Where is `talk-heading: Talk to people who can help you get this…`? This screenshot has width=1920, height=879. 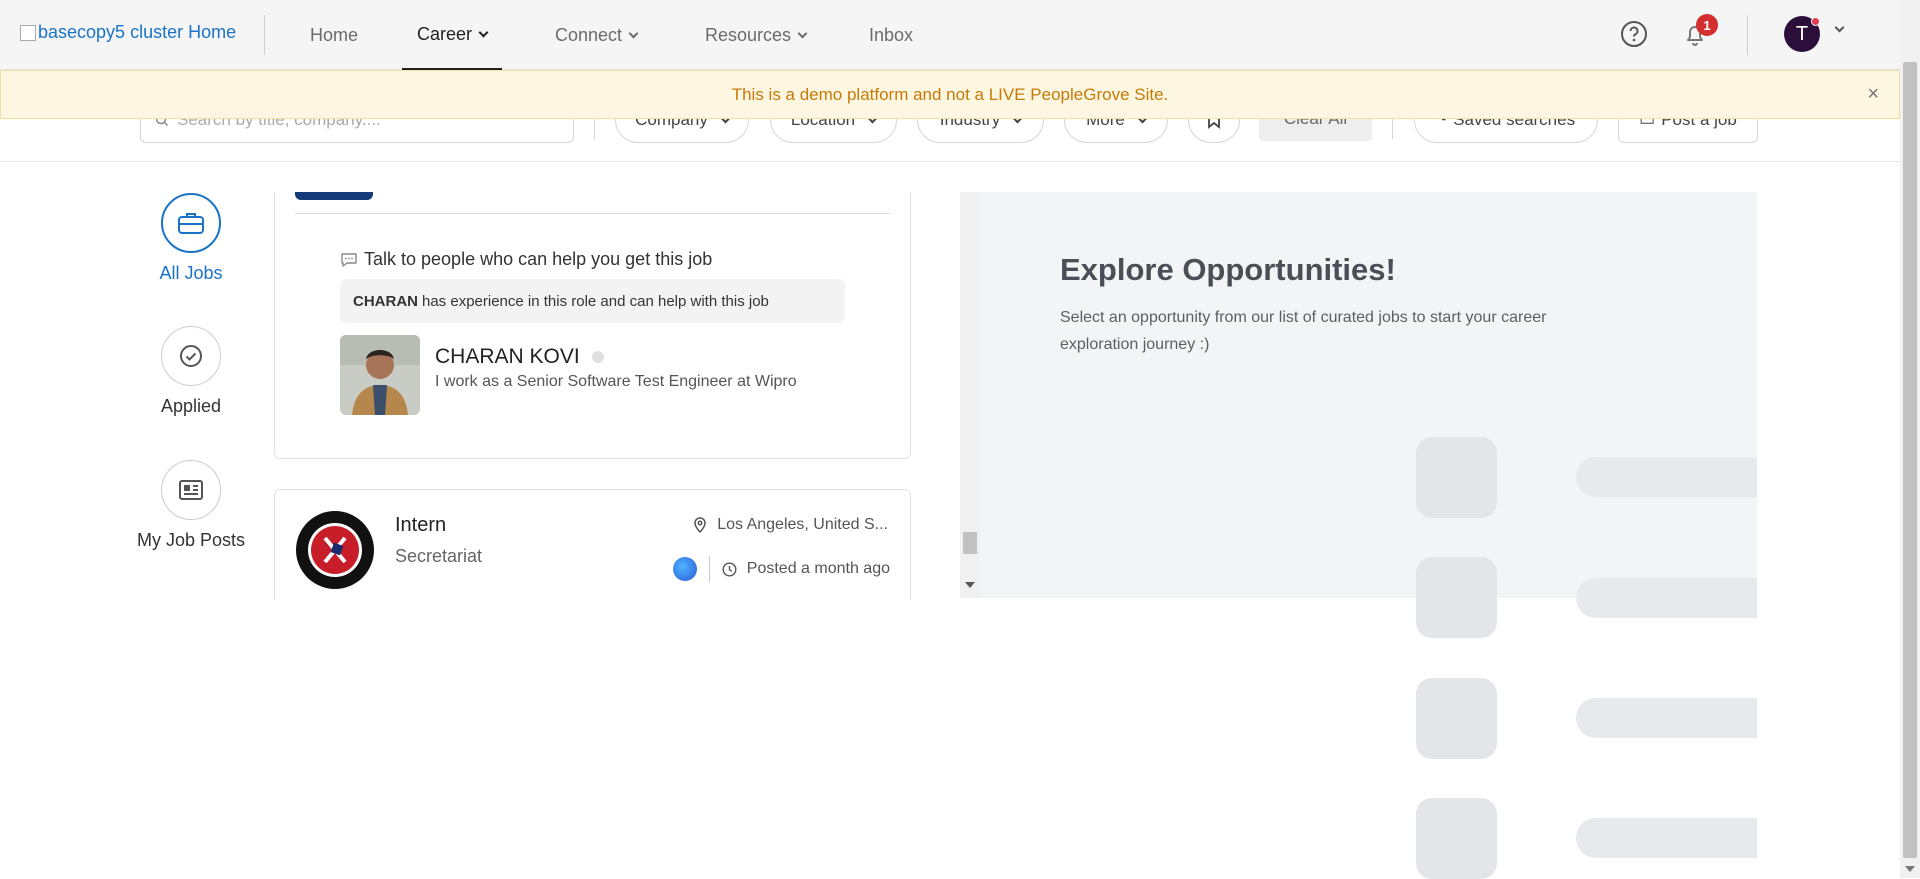 talk-heading: Talk to people who can help you get this… is located at coordinates (526, 259).